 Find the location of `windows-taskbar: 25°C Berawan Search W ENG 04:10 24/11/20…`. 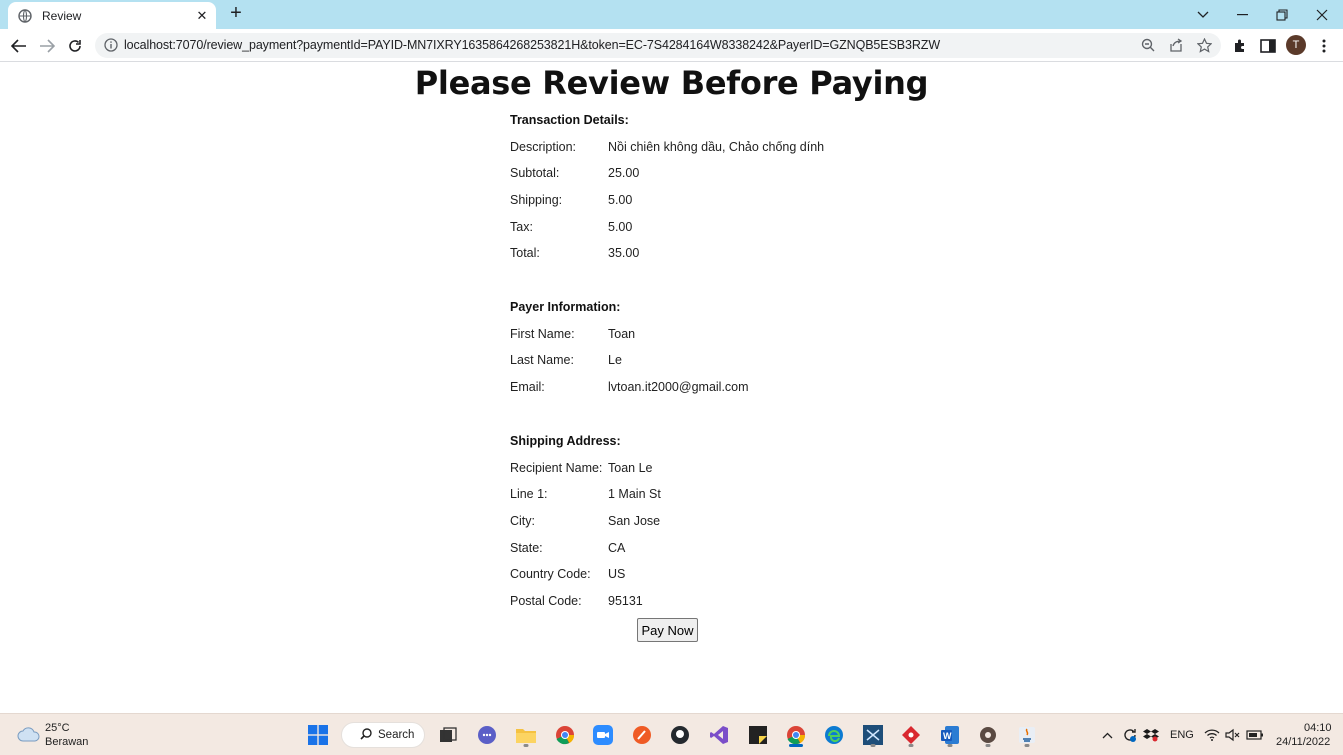

windows-taskbar: 25°C Berawan Search W ENG 04:10 24/11/20… is located at coordinates (671, 734).